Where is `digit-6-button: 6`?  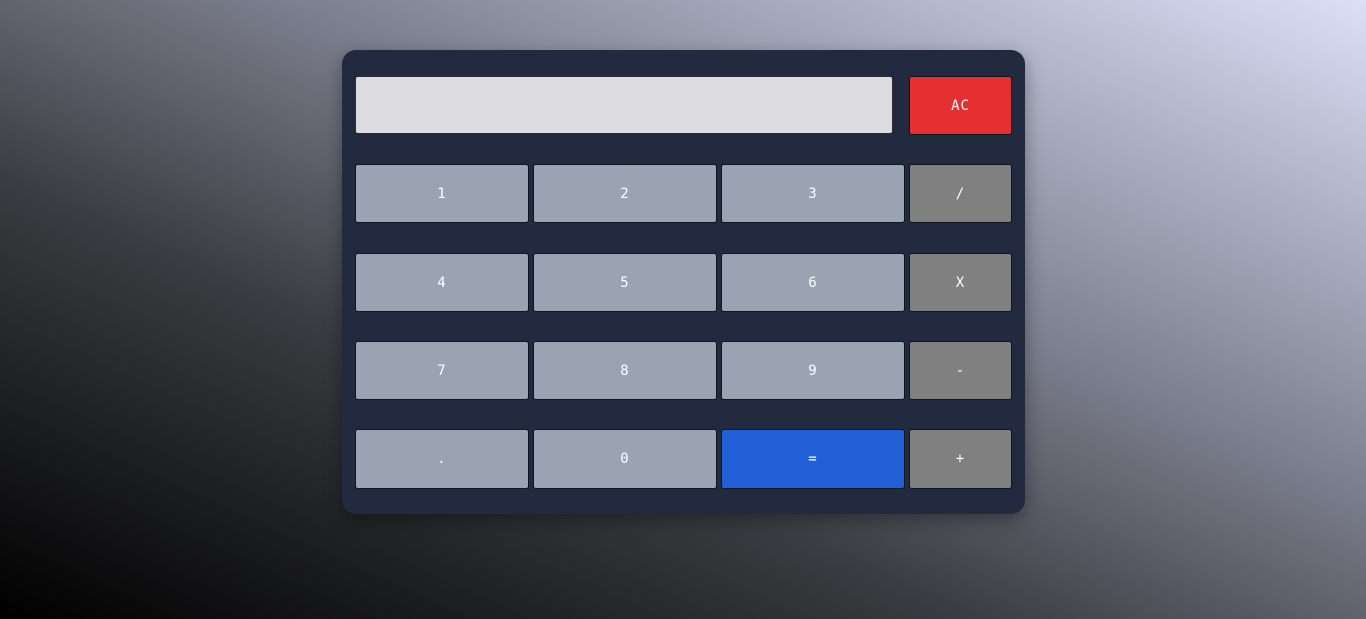
digit-6-button: 6 is located at coordinates (813, 282).